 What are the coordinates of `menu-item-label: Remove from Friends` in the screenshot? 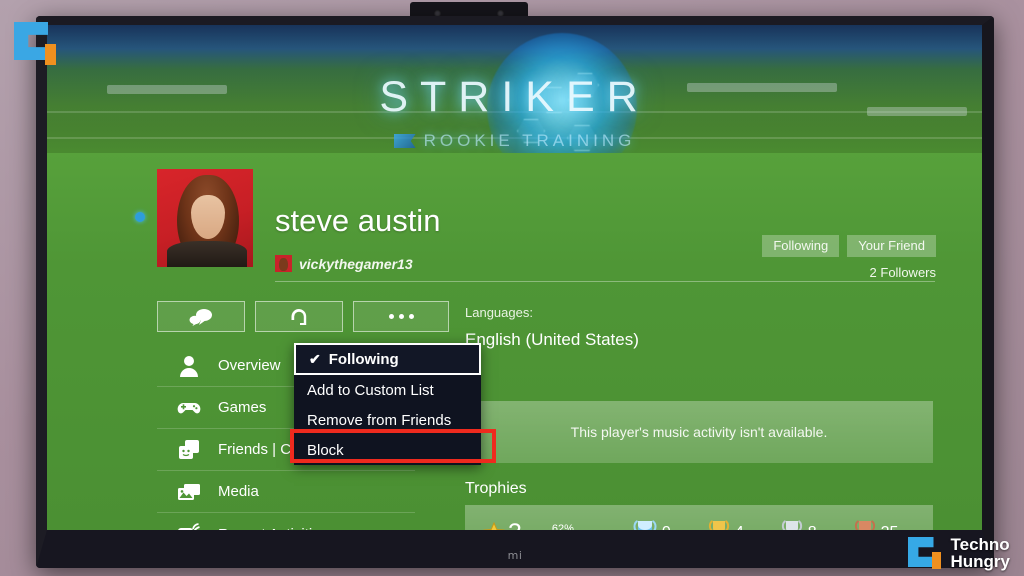 It's located at (379, 420).